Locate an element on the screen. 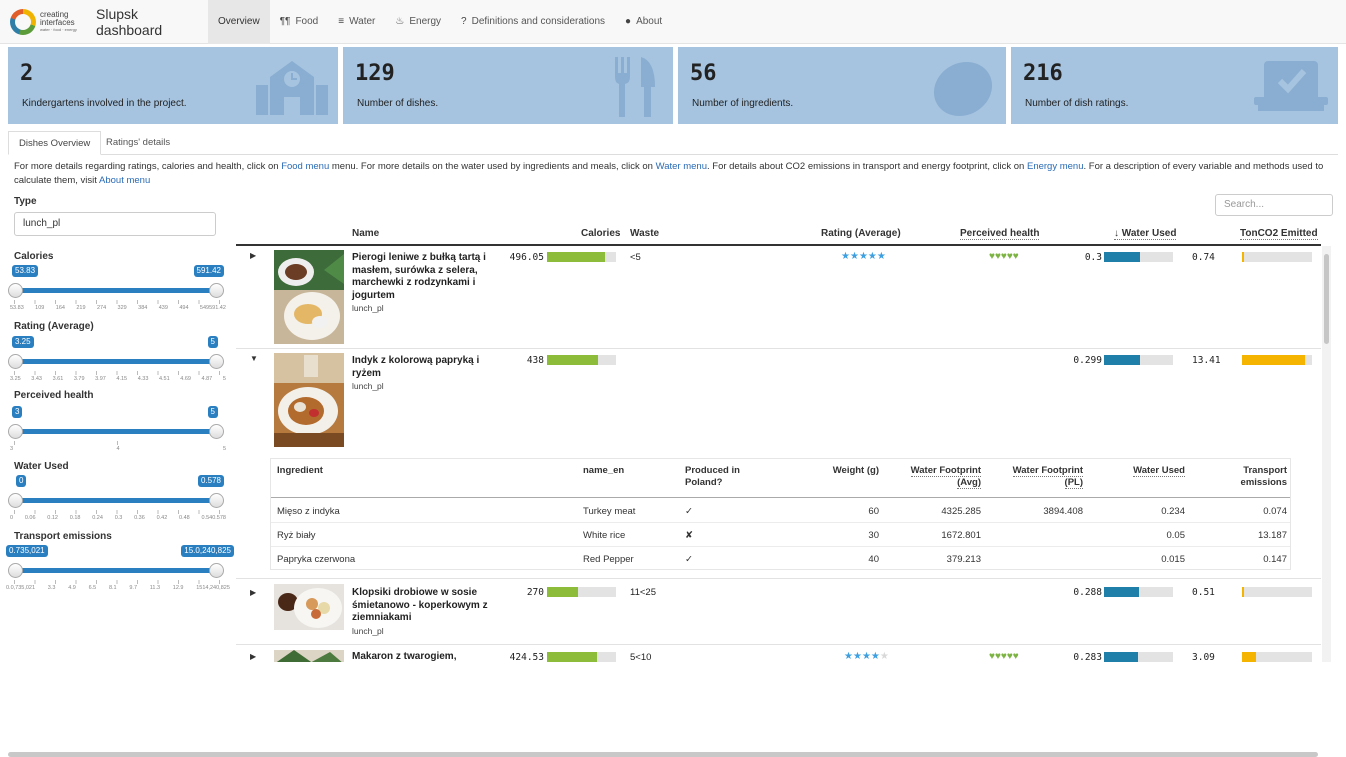 This screenshot has height=757, width=1346. check-box-icon is located at coordinates (1291, 86).